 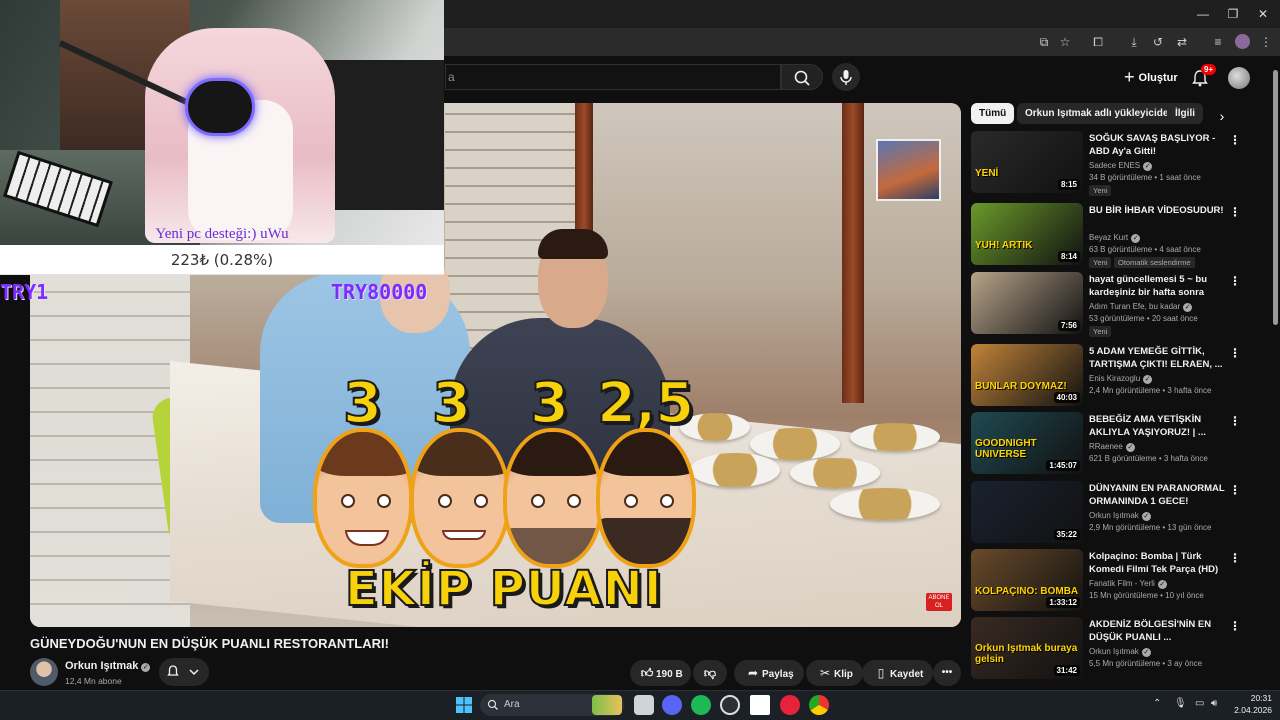 I want to click on spotify-icon, so click(x=701, y=705).